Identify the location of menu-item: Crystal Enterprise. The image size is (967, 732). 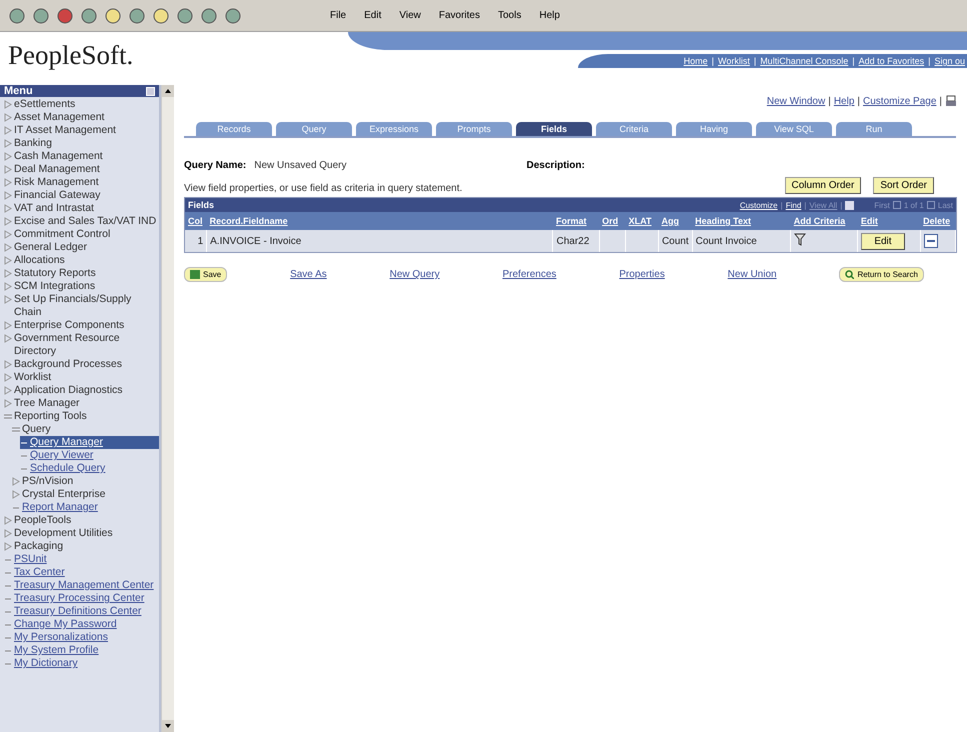
(64, 494).